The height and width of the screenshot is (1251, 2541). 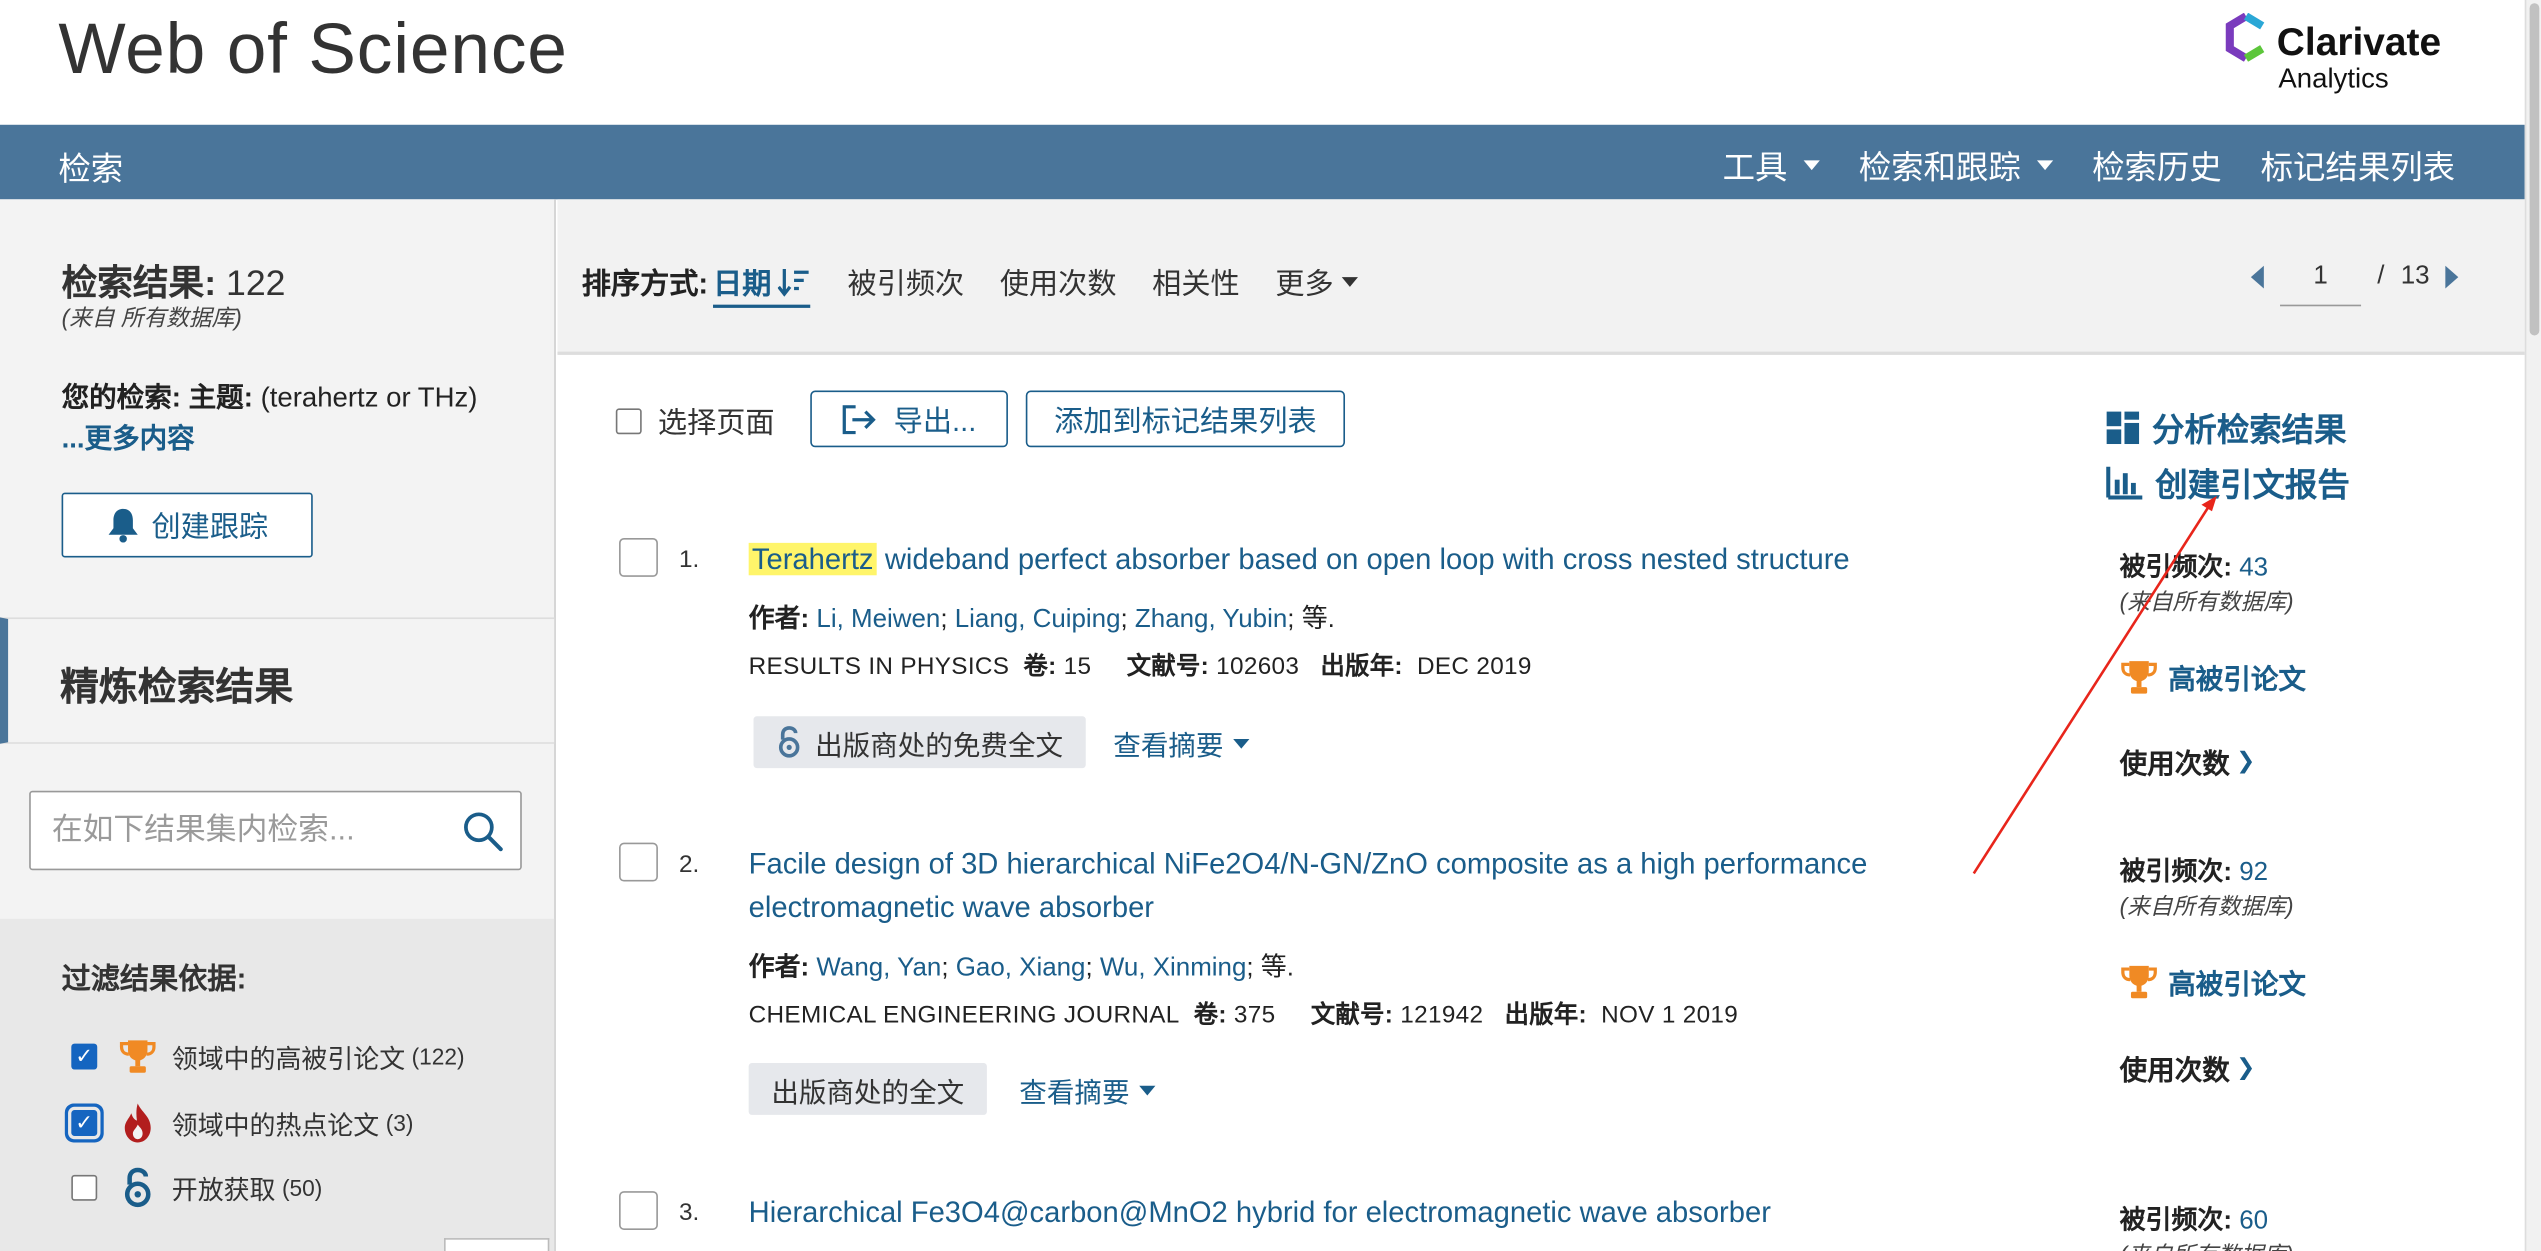 I want to click on author-link: Liang, Cuiping, so click(x=1038, y=620).